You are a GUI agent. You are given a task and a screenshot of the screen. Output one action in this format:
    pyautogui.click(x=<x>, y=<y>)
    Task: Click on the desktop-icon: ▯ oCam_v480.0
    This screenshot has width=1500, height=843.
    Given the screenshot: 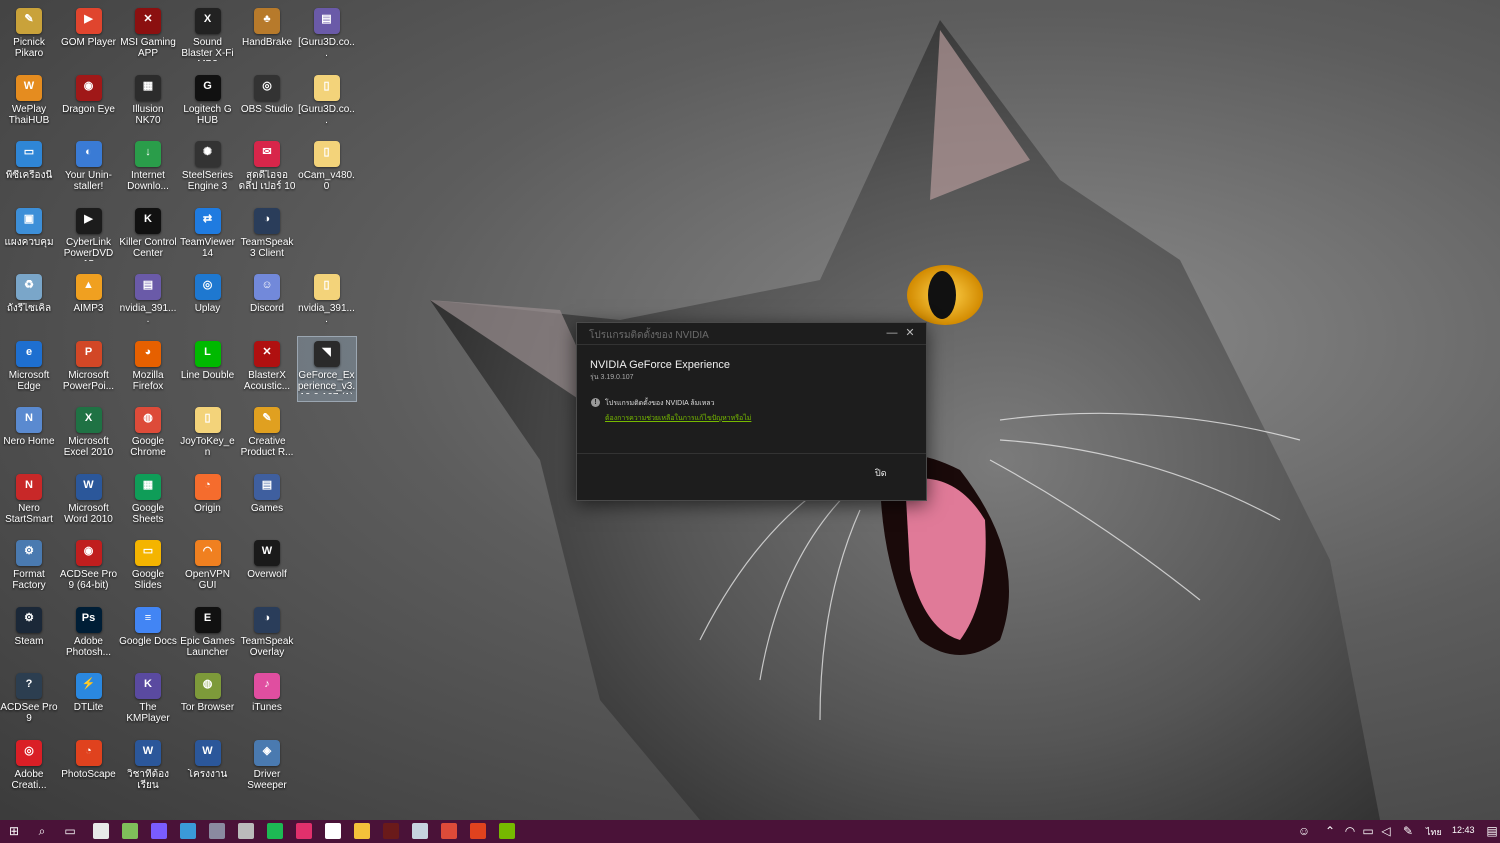 What is the action you would take?
    pyautogui.click(x=327, y=169)
    